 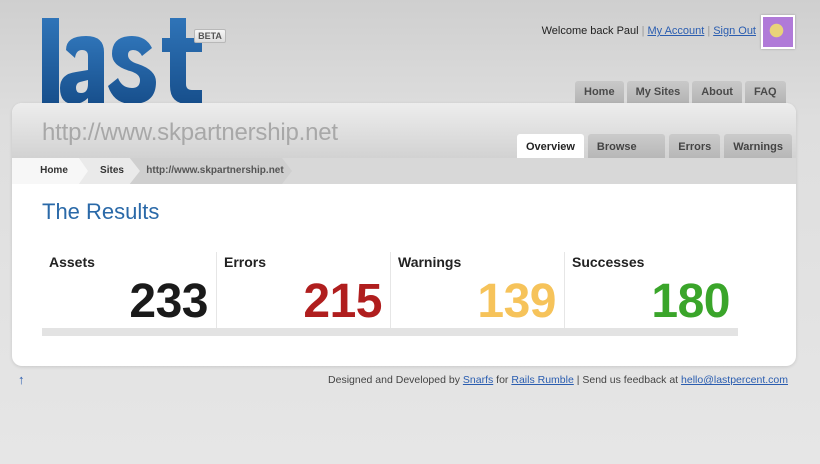 I want to click on last-logo, so click(x=126, y=59).